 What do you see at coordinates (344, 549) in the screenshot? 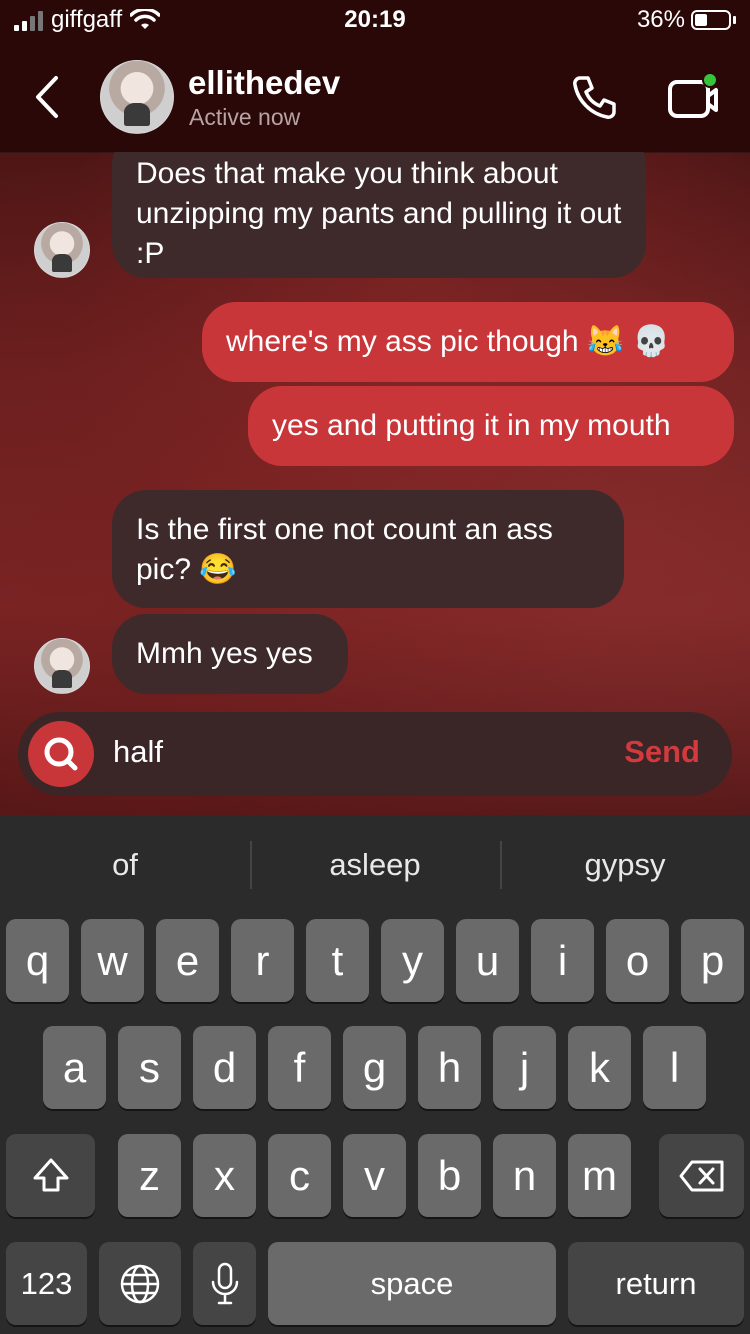
I see `message-text: Is the first one not count an ass pic? 😂` at bounding box center [344, 549].